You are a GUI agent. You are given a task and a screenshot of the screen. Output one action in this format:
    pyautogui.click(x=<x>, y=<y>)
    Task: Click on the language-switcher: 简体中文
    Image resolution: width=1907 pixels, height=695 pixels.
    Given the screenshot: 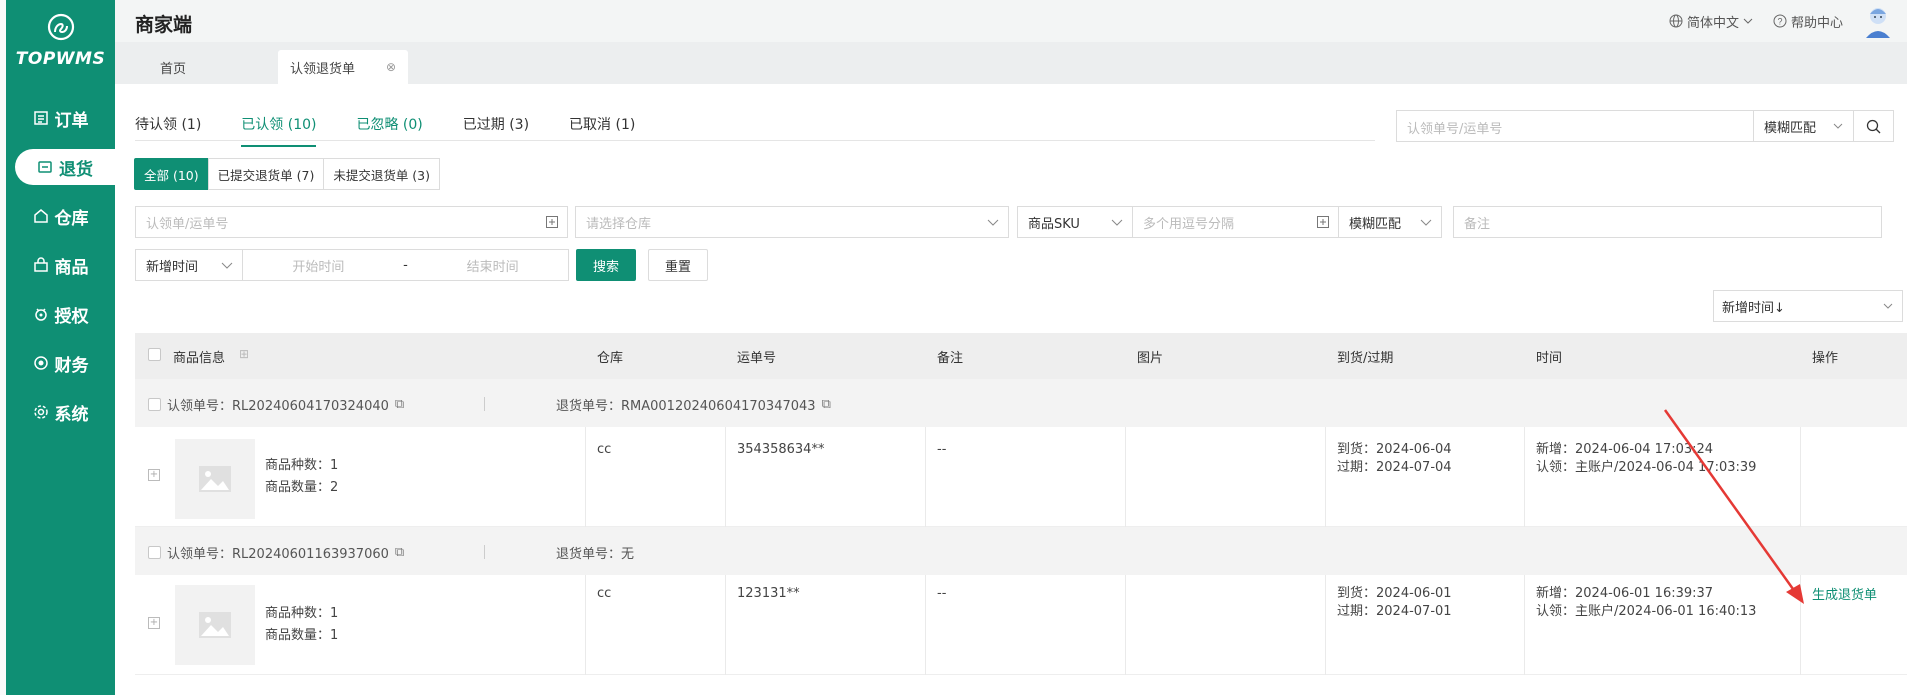 What is the action you would take?
    pyautogui.click(x=1711, y=21)
    